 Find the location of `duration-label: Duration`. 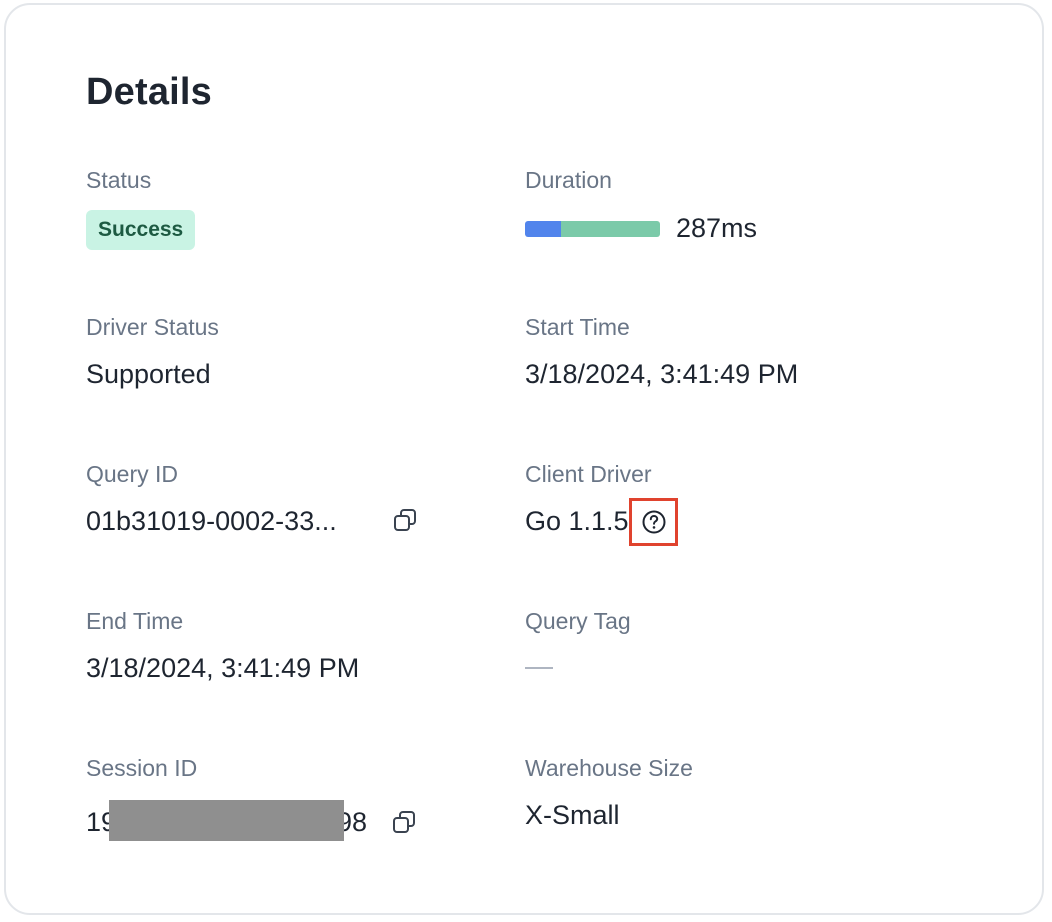

duration-label: Duration is located at coordinates (568, 180).